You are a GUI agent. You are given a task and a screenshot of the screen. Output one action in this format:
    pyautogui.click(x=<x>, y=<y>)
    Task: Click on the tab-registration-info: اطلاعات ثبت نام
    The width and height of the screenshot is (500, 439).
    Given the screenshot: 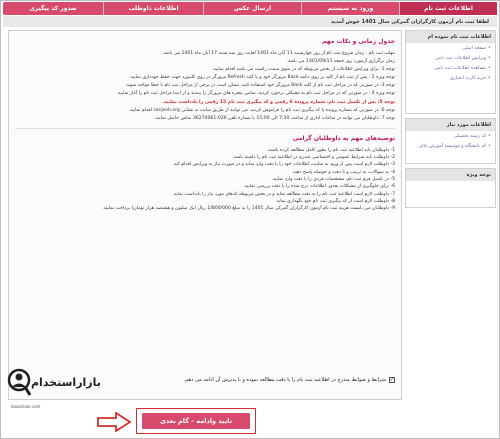 What is the action you would take?
    pyautogui.click(x=448, y=8)
    